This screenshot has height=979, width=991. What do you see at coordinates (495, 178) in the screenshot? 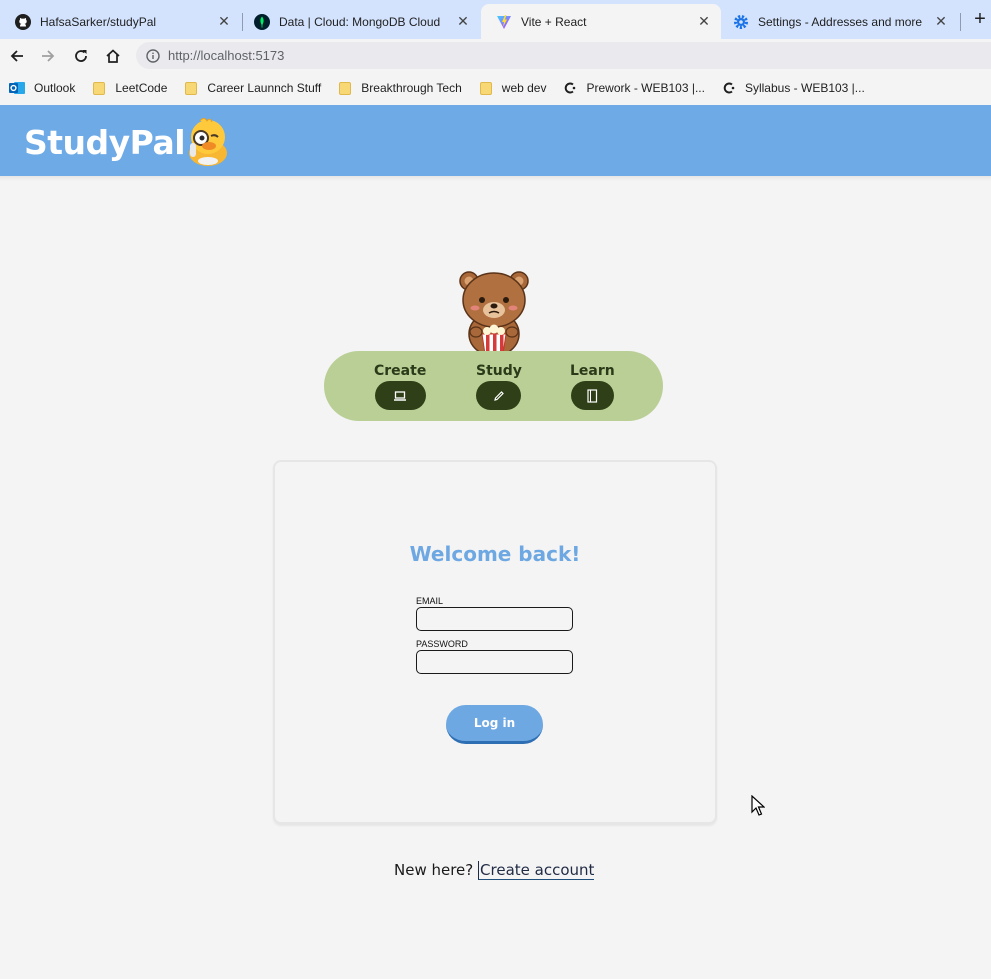
I see `header-shadow` at bounding box center [495, 178].